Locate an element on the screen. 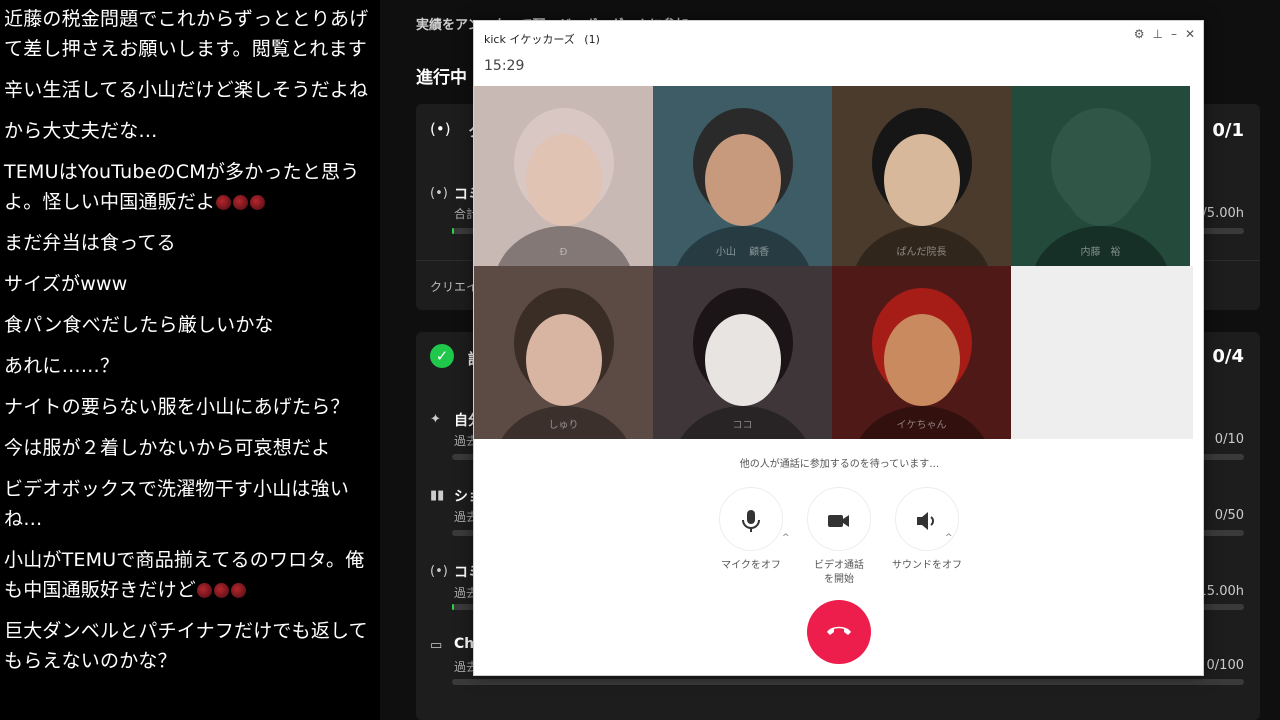  participant-tile: 内藤 裕 is located at coordinates (1100, 176).